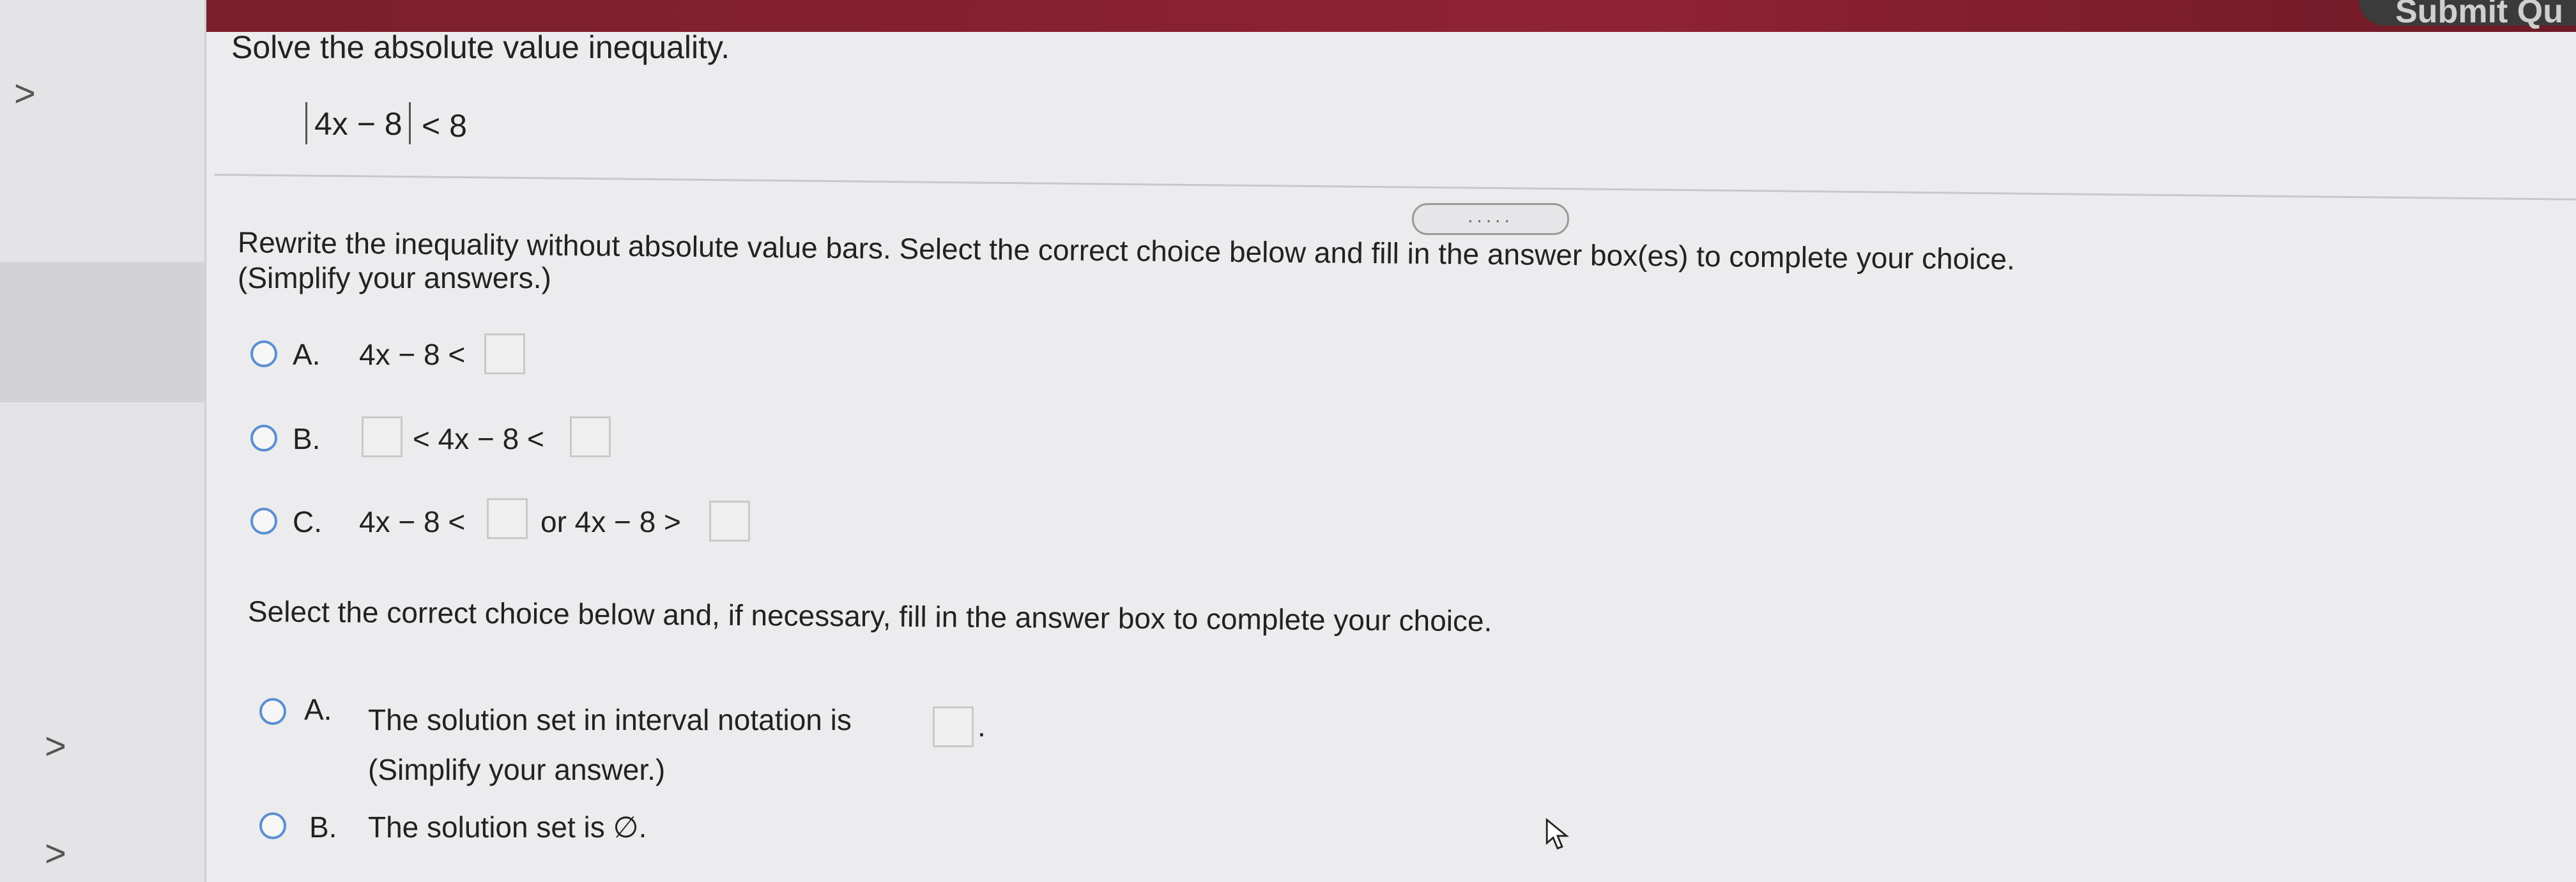  What do you see at coordinates (358, 124) in the screenshot?
I see `inequality-inner: 4x − 8` at bounding box center [358, 124].